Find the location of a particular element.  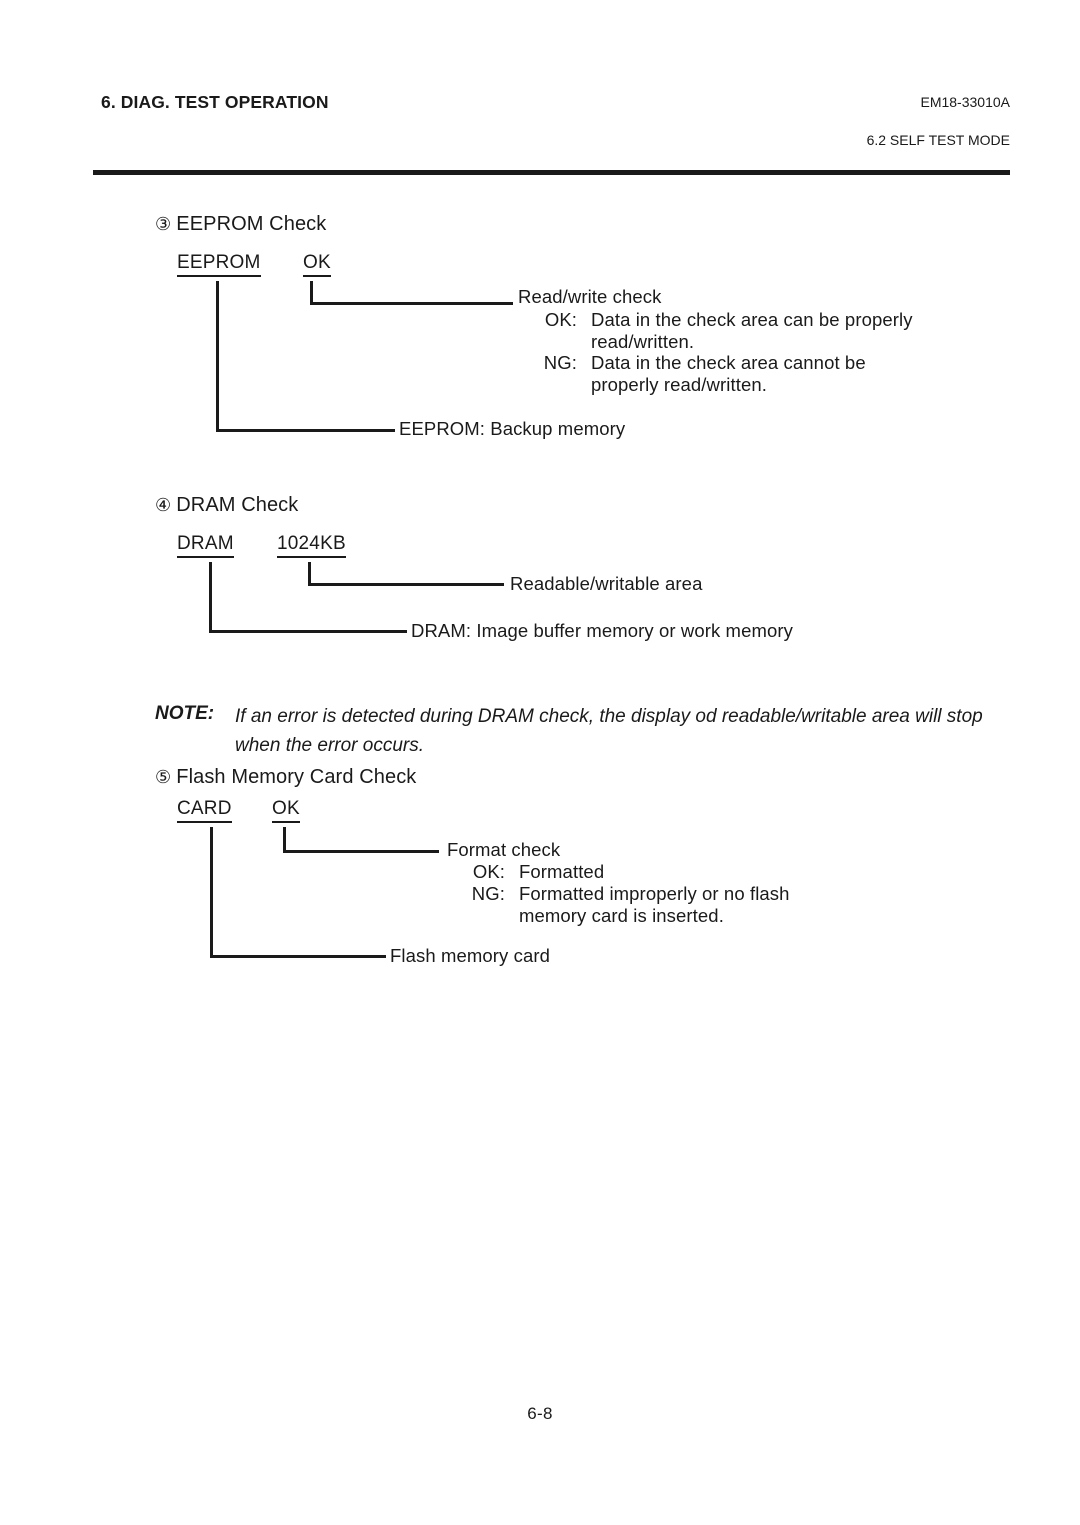

code-label-dram: DRAM is located at coordinates (205, 546).